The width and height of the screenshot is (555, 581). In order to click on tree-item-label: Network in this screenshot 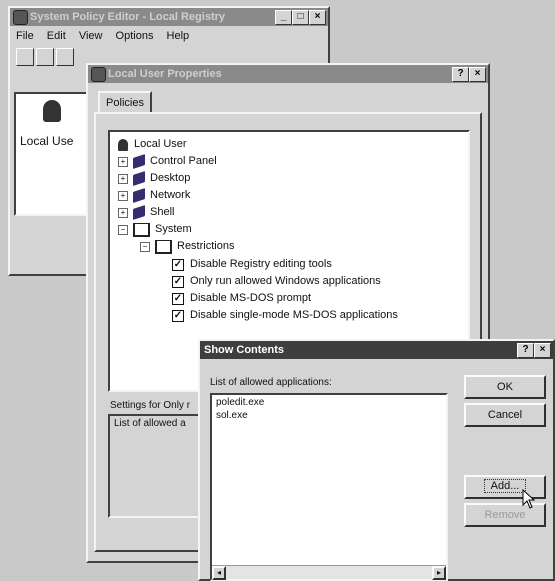, I will do `click(170, 195)`.